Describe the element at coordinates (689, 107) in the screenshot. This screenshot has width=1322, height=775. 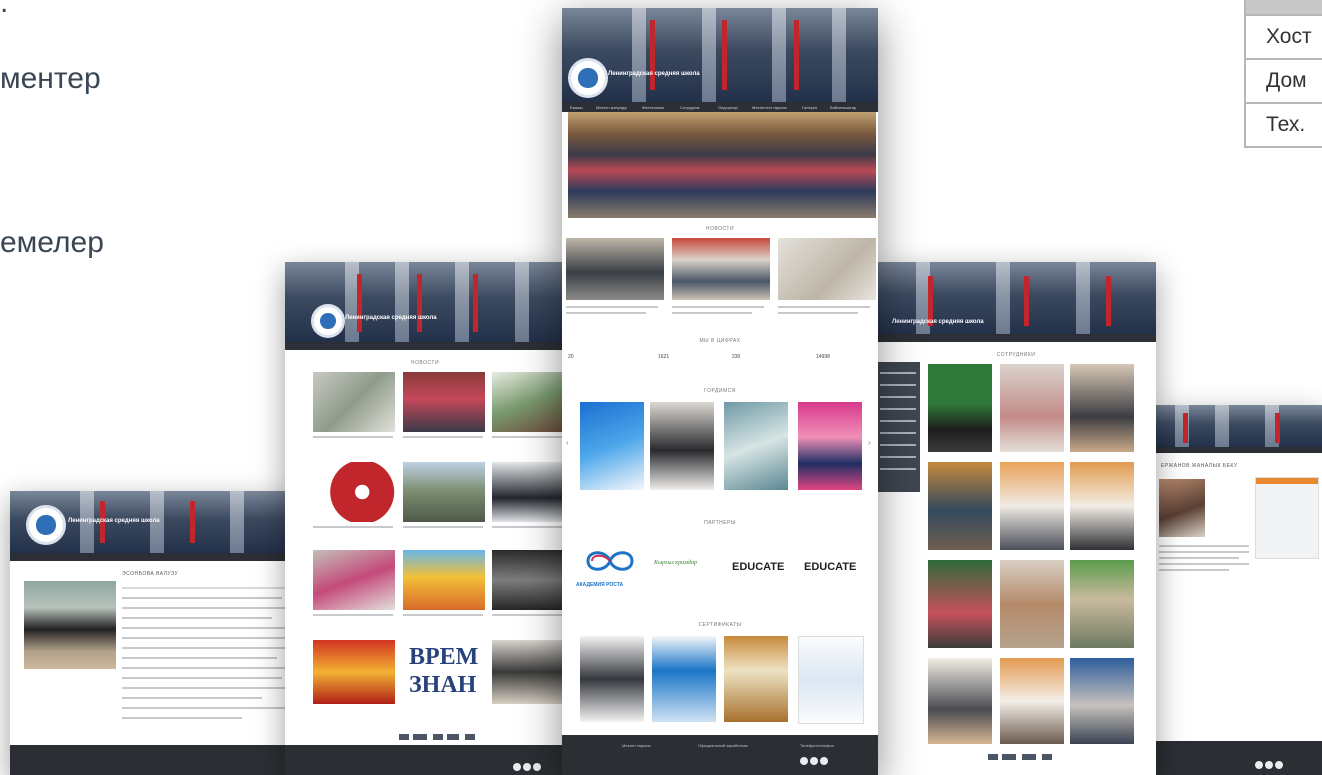
I see `nav-item: Сотрудник` at that location.